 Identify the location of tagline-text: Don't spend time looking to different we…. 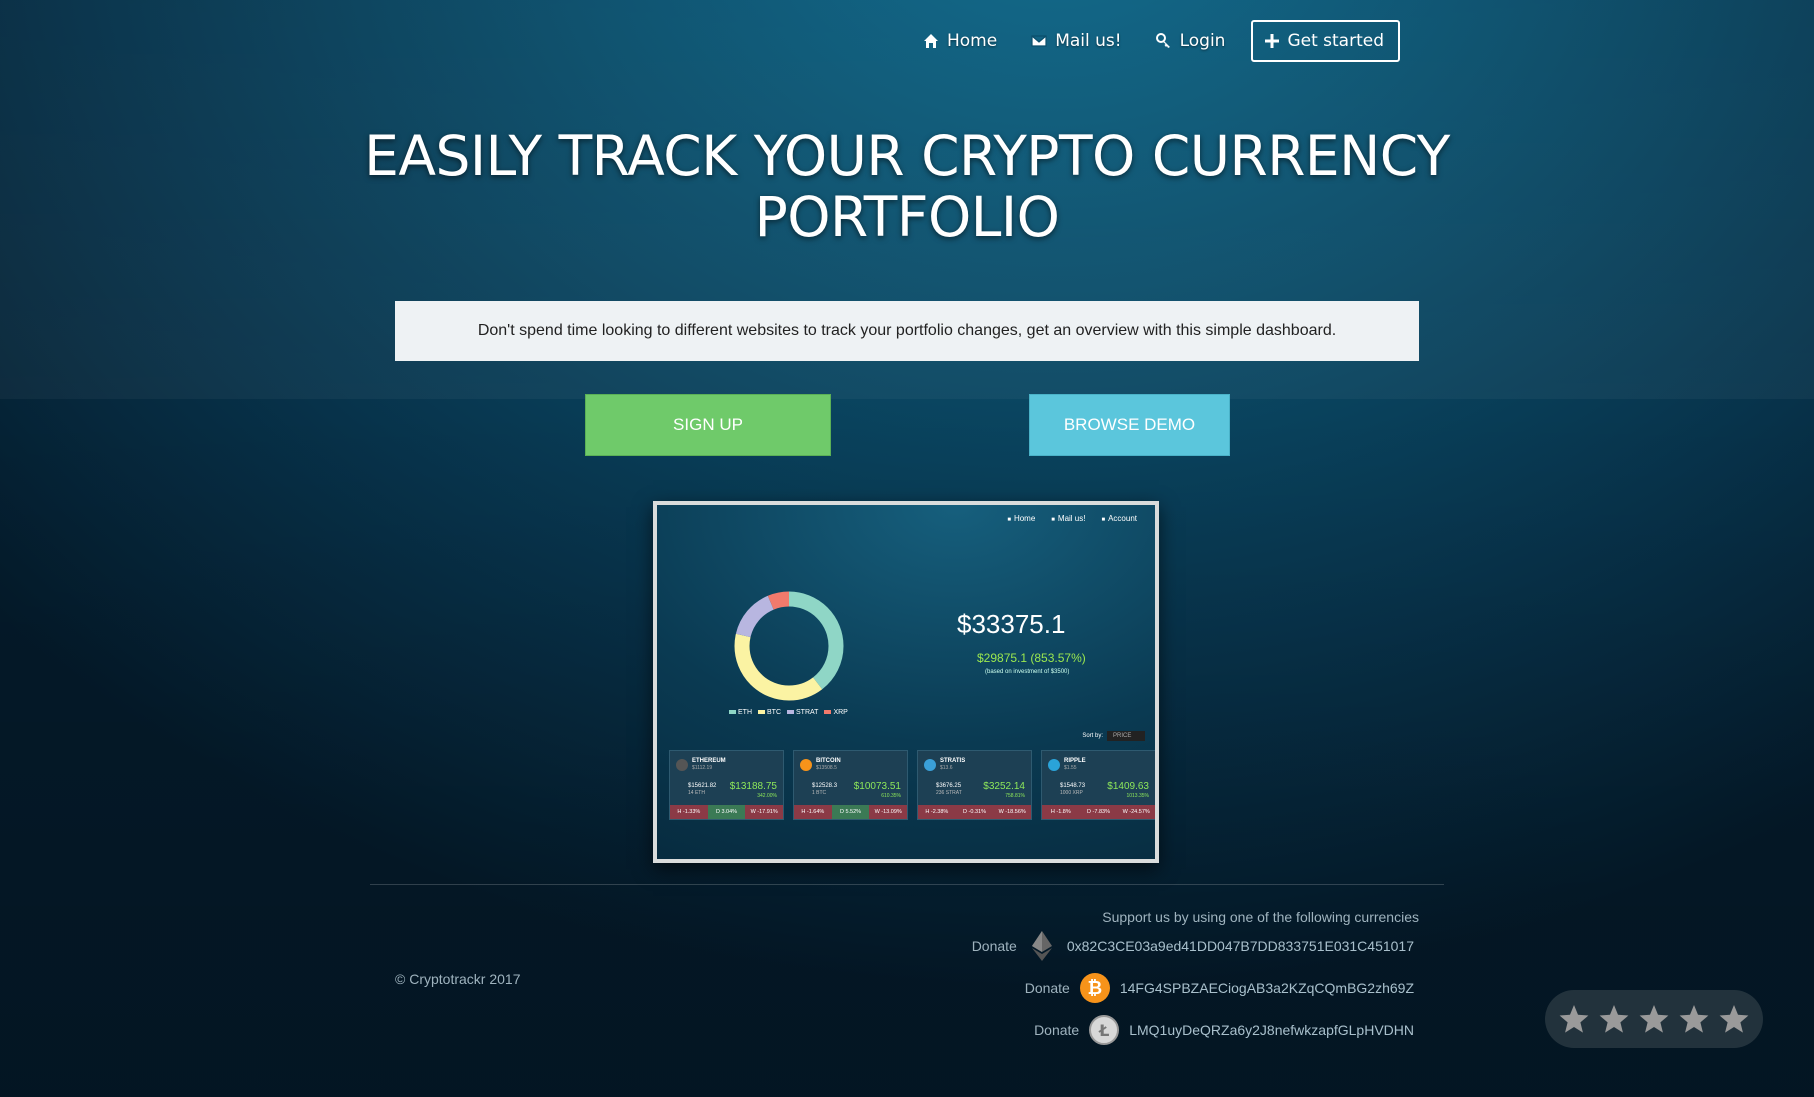
(907, 330).